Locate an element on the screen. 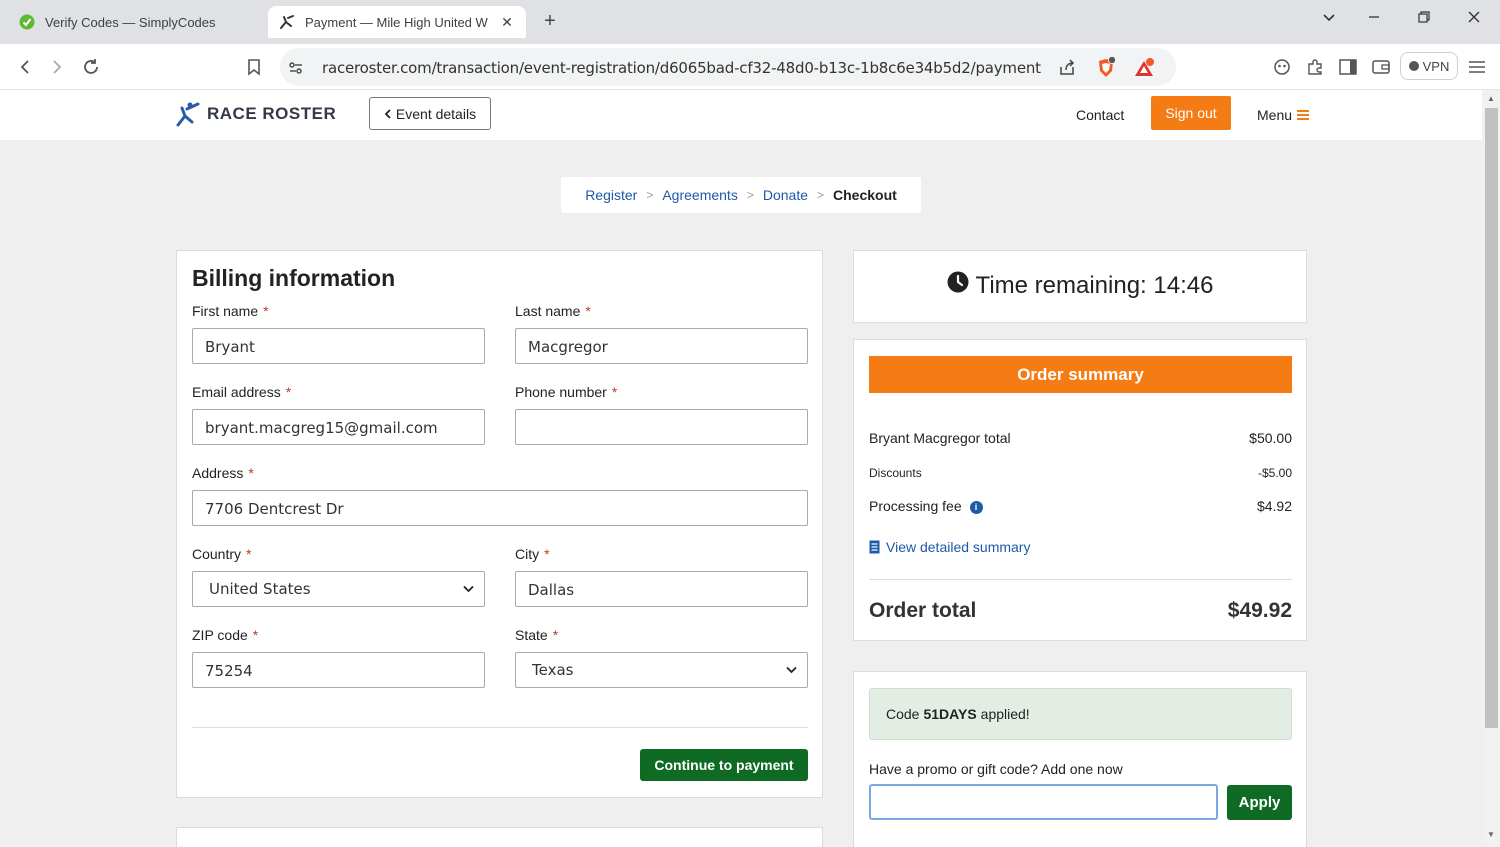  clock-icon is located at coordinates (958, 285).